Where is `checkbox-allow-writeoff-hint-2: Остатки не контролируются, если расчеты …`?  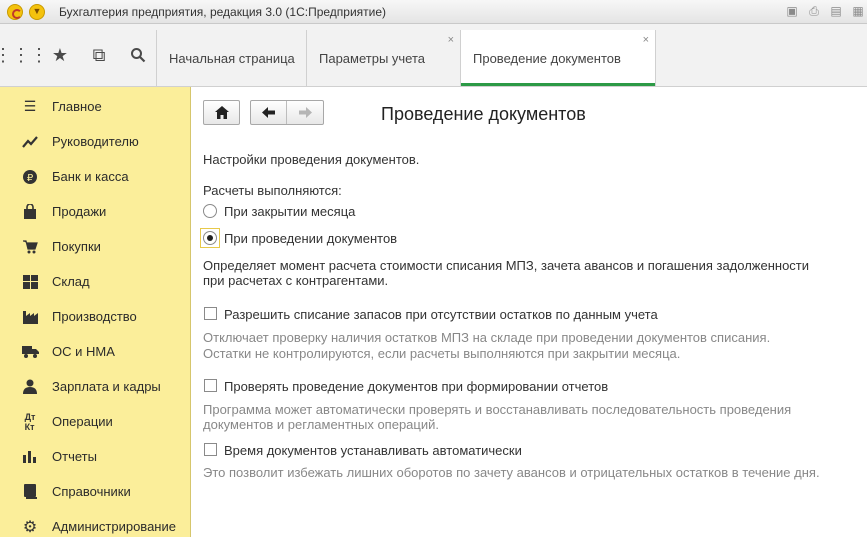 checkbox-allow-writeoff-hint-2: Остатки не контролируются, если расчеты … is located at coordinates (442, 353).